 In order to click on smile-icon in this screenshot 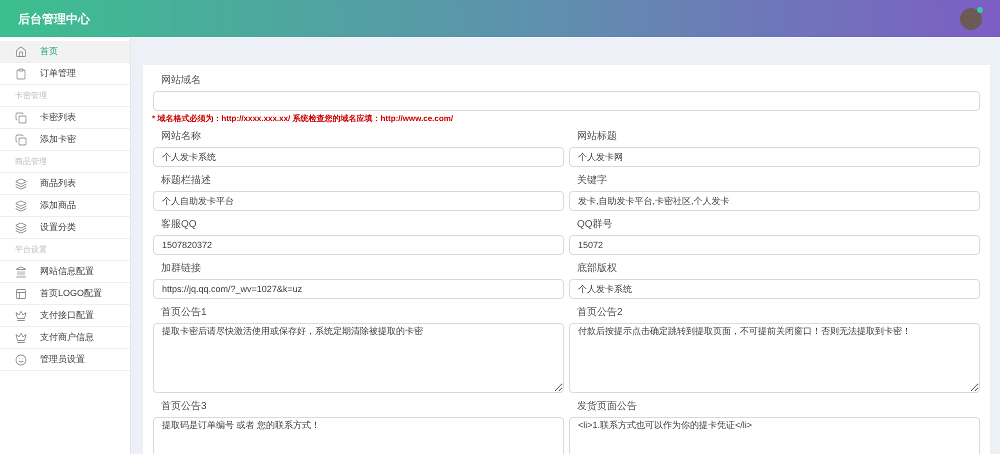, I will do `click(21, 360)`.